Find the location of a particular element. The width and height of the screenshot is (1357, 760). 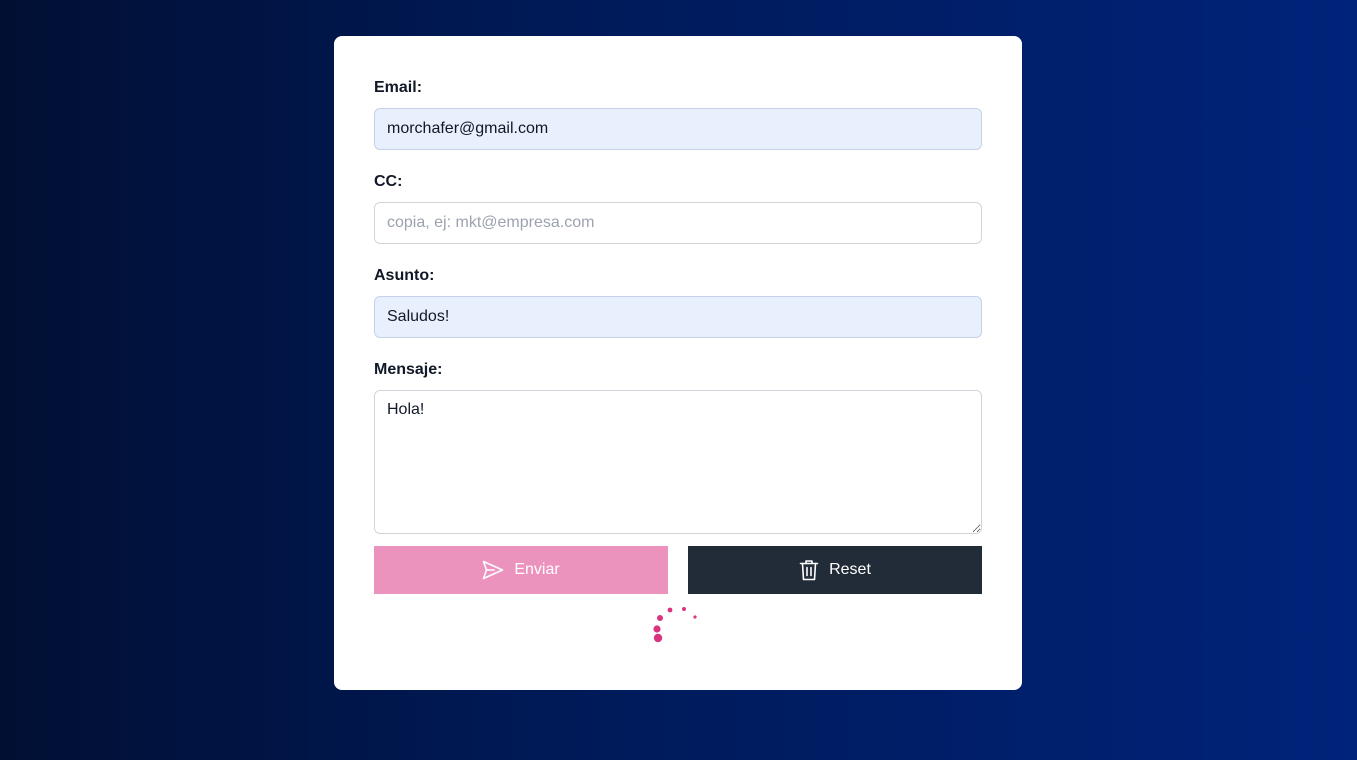

send-button-label: Enviar is located at coordinates (537, 569).